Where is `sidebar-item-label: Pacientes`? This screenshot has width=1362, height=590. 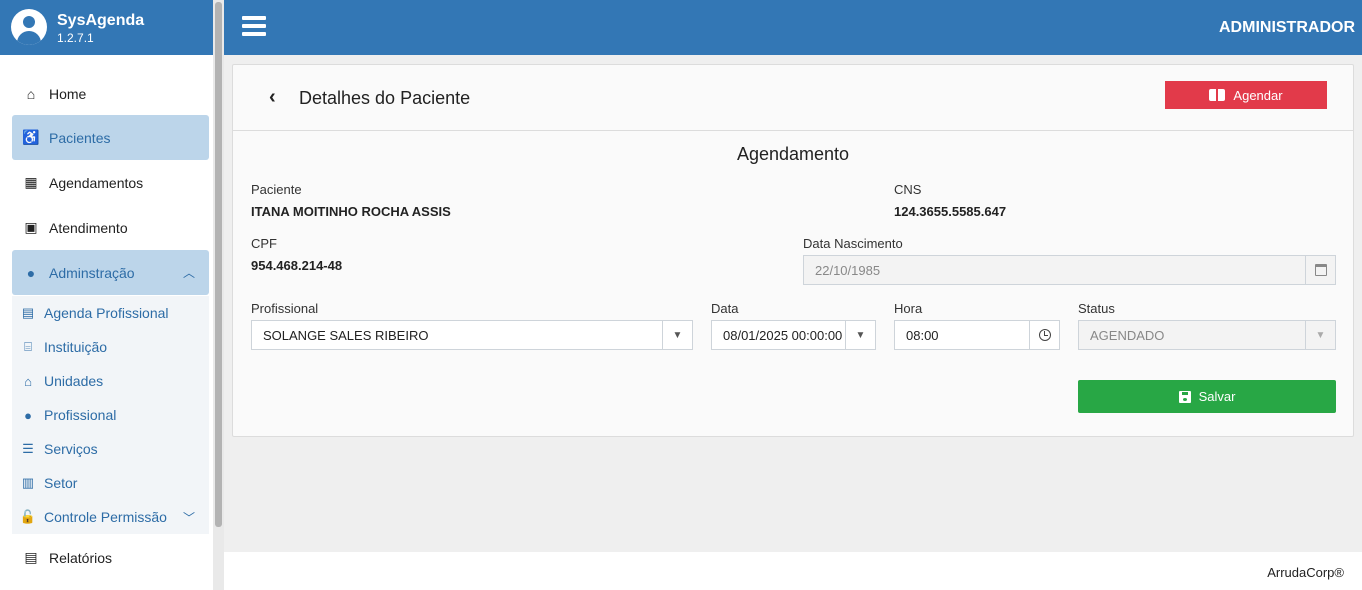 sidebar-item-label: Pacientes is located at coordinates (80, 137).